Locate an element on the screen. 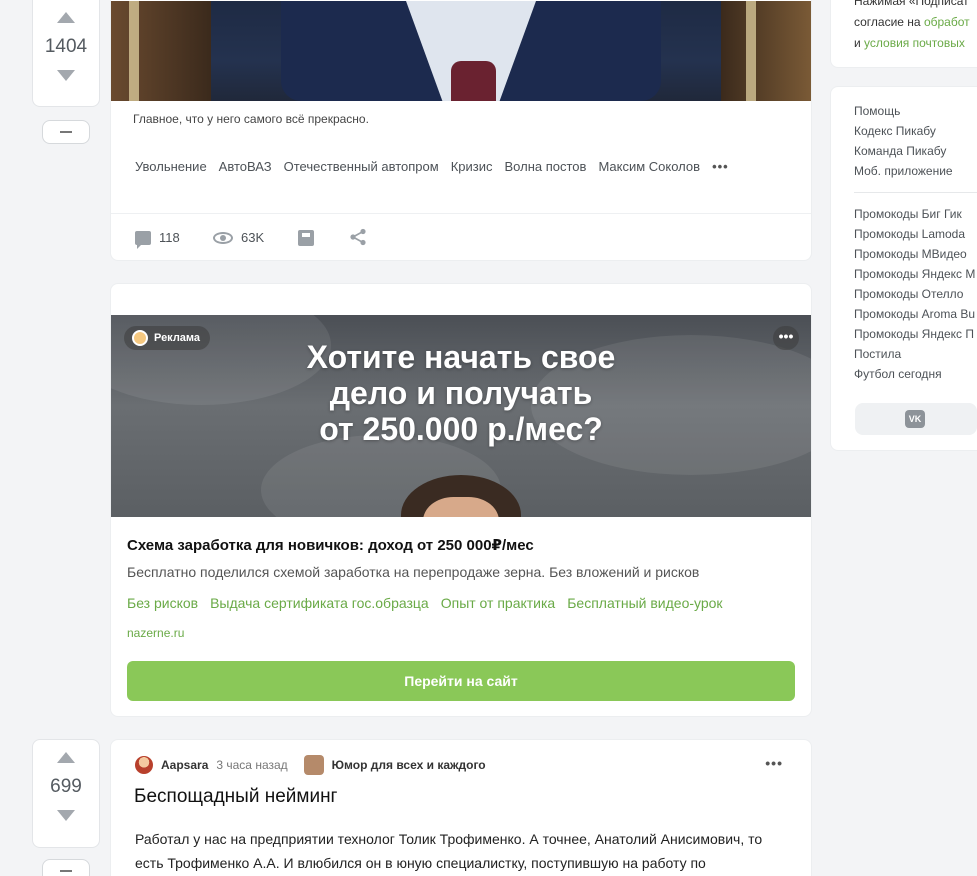  ad-badge-icon is located at coordinates (140, 338).